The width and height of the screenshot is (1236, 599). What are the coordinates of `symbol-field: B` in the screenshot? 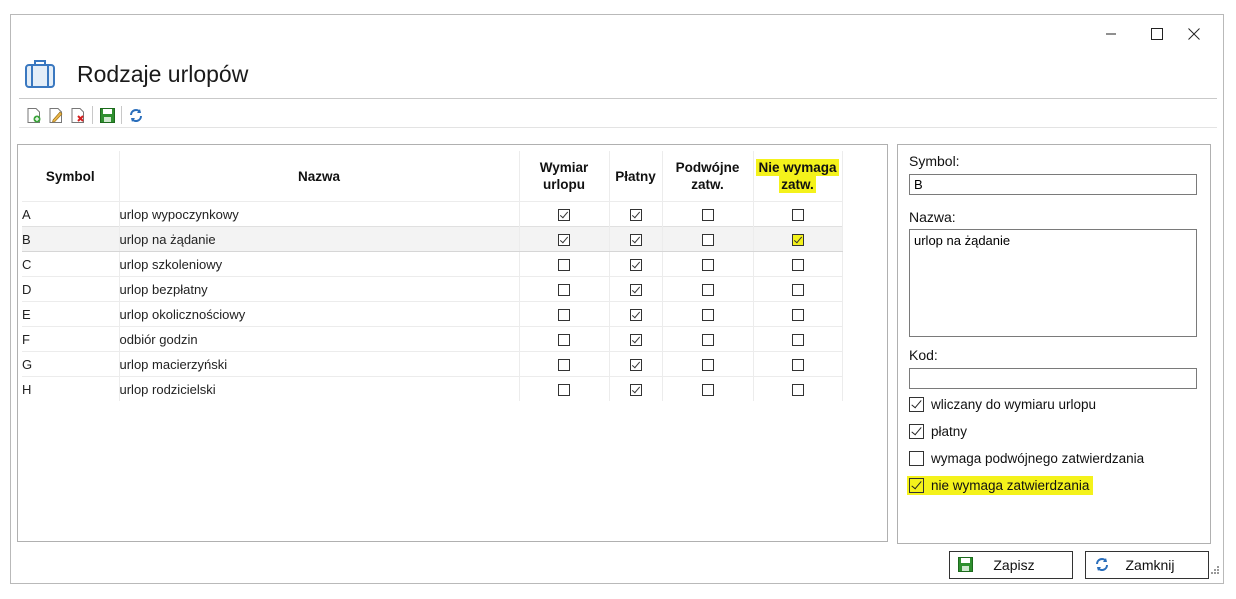 It's located at (1053, 184).